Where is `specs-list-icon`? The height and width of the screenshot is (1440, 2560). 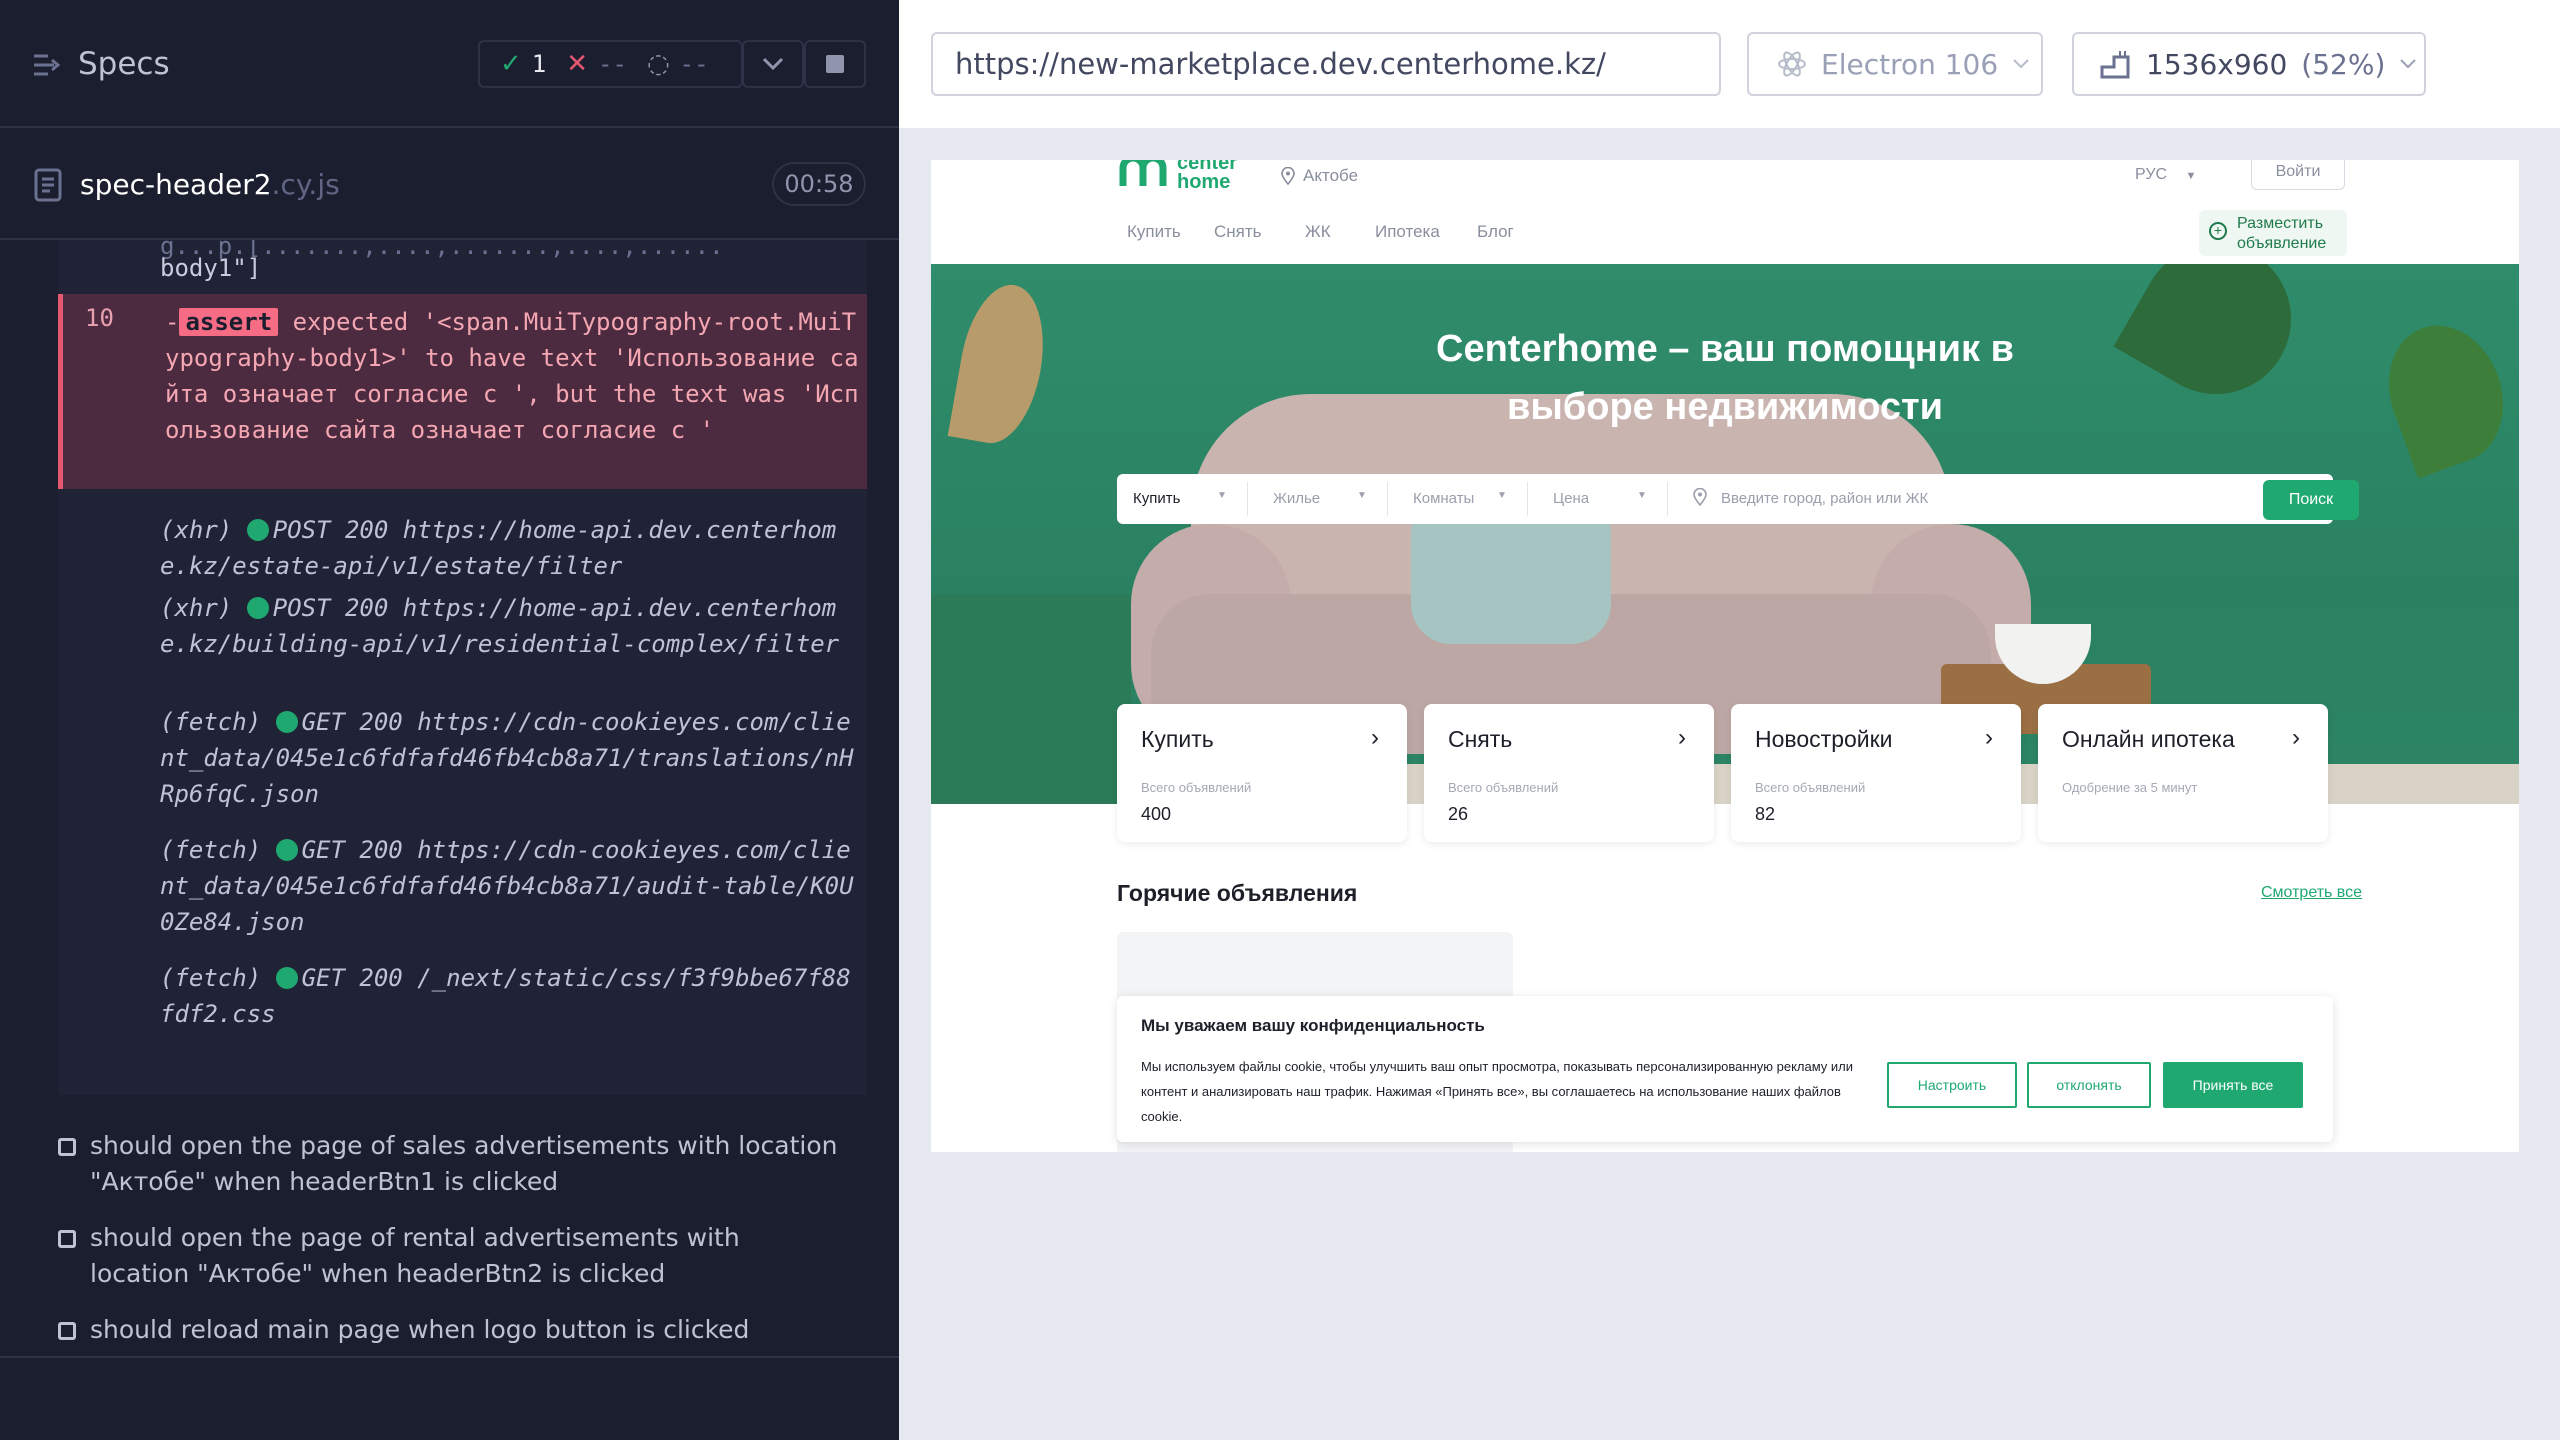 specs-list-icon is located at coordinates (47, 65).